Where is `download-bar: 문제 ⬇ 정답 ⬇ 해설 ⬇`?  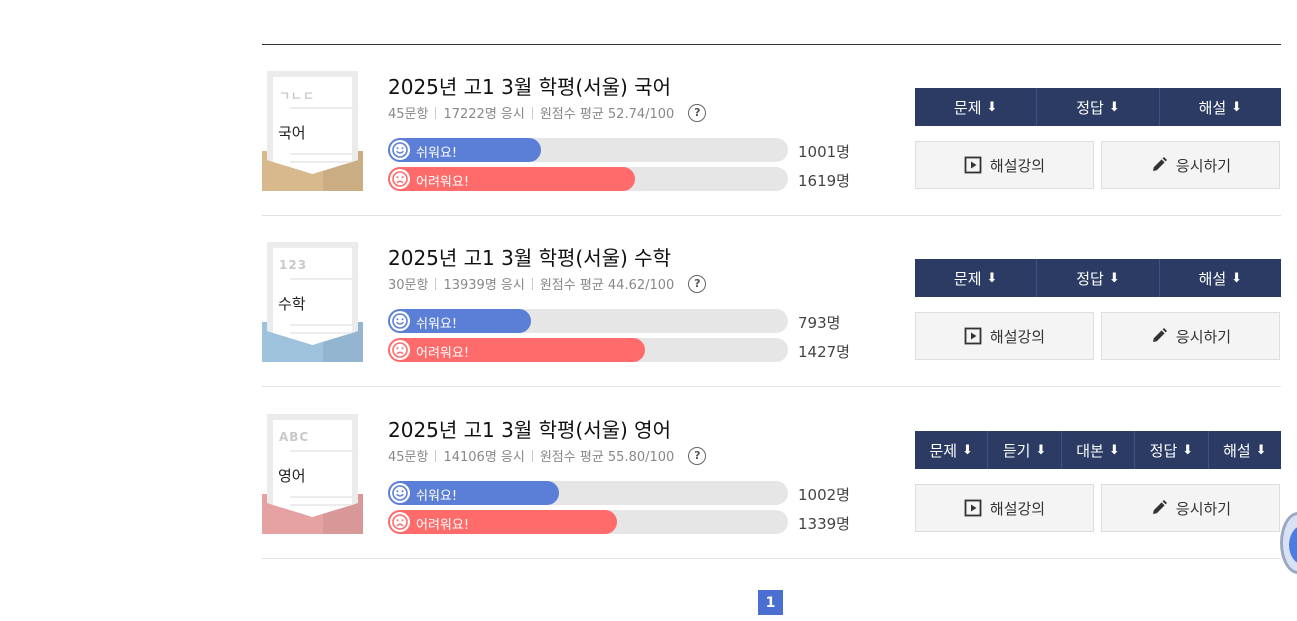 download-bar: 문제 ⬇ 정답 ⬇ 해설 ⬇ is located at coordinates (1098, 107).